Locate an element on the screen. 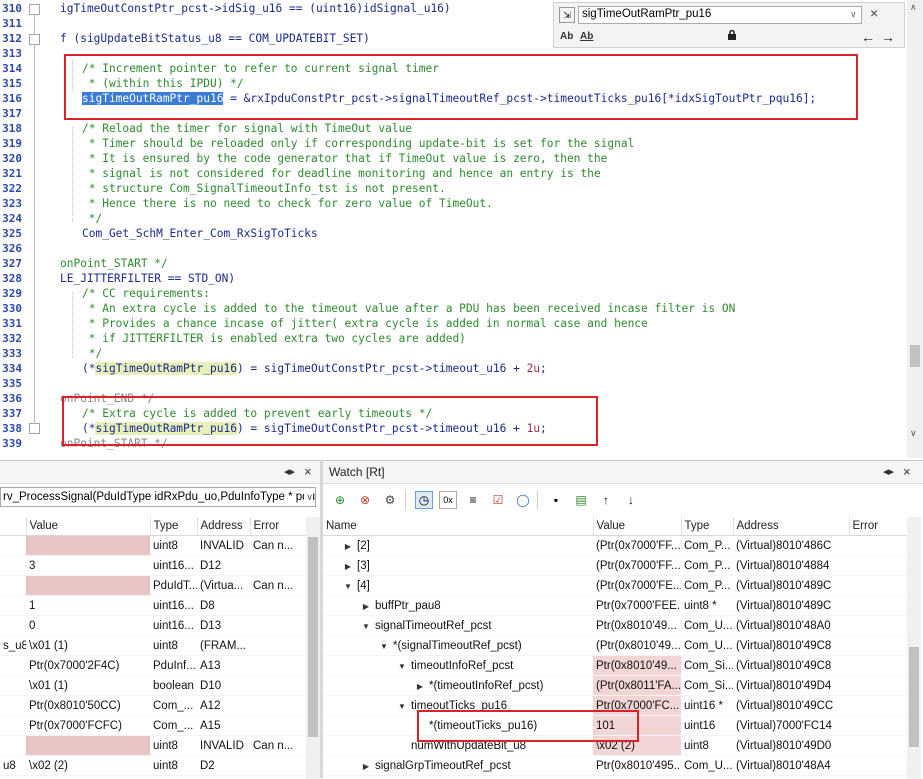 This screenshot has height=779, width=923. checkbox-icon: ☑ is located at coordinates (498, 500).